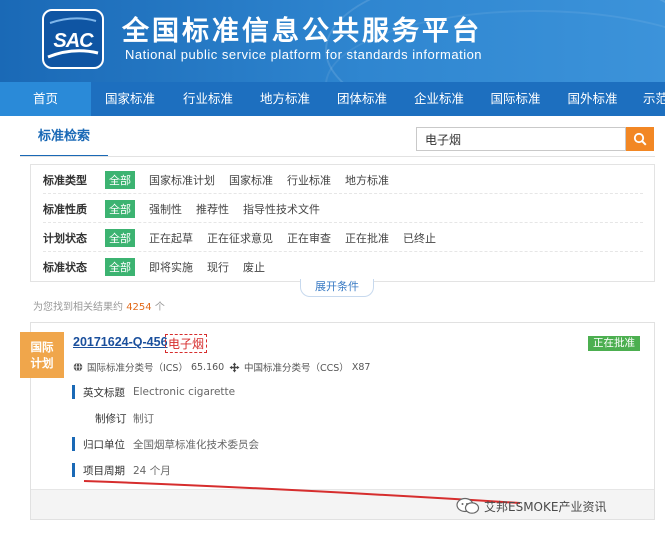  What do you see at coordinates (468, 505) in the screenshot?
I see `chat-bubble-icon` at bounding box center [468, 505].